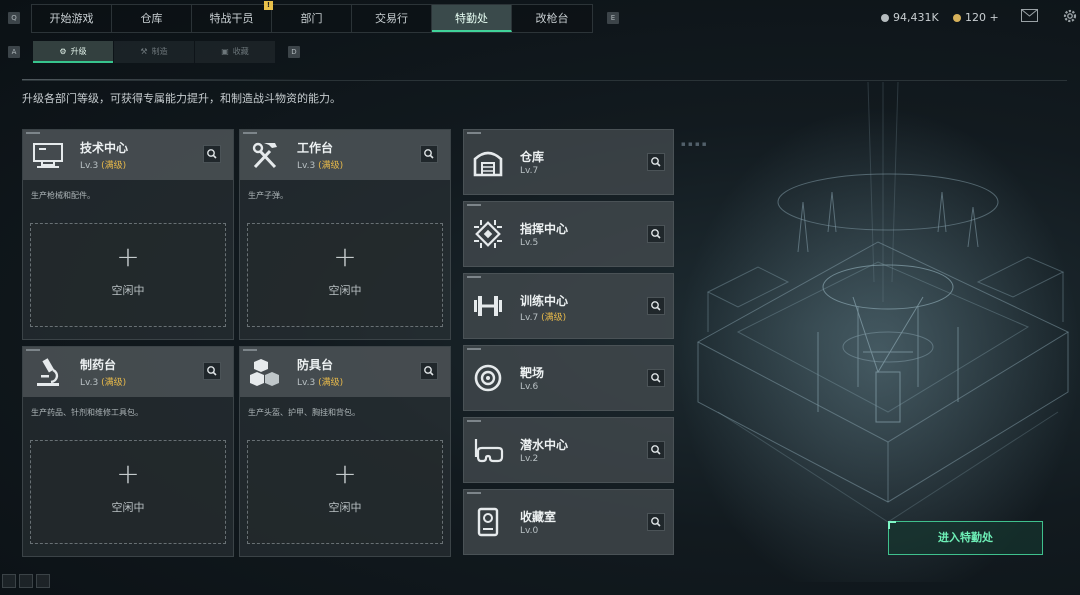 This screenshot has width=1080, height=595. What do you see at coordinates (315, 148) in the screenshot?
I see `facility-name: 工作台` at bounding box center [315, 148].